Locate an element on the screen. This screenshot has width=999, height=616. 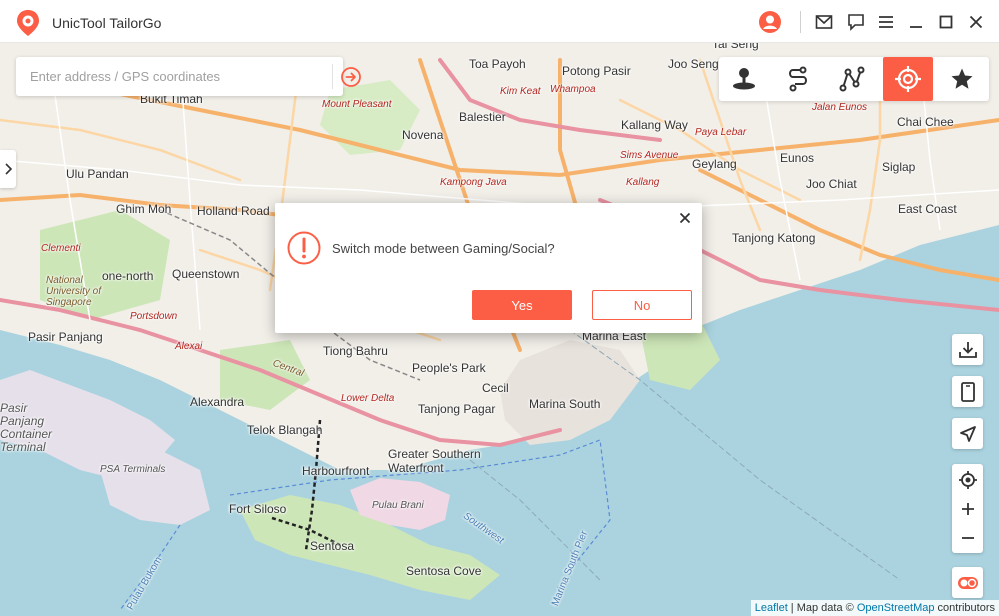
map-label: East Coast is located at coordinates (927, 209).